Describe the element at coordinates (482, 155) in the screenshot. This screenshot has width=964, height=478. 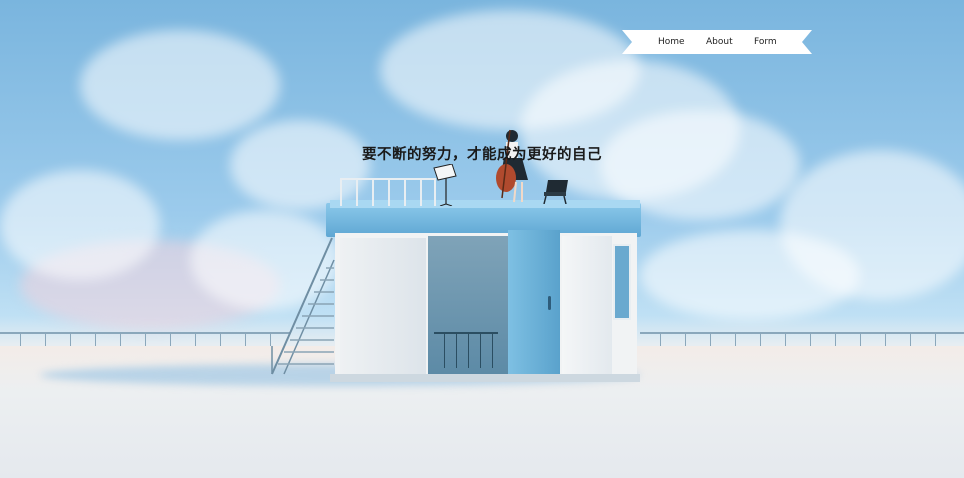
I see `hero-headline: 要不断的努力，才能成为更好的自己` at that location.